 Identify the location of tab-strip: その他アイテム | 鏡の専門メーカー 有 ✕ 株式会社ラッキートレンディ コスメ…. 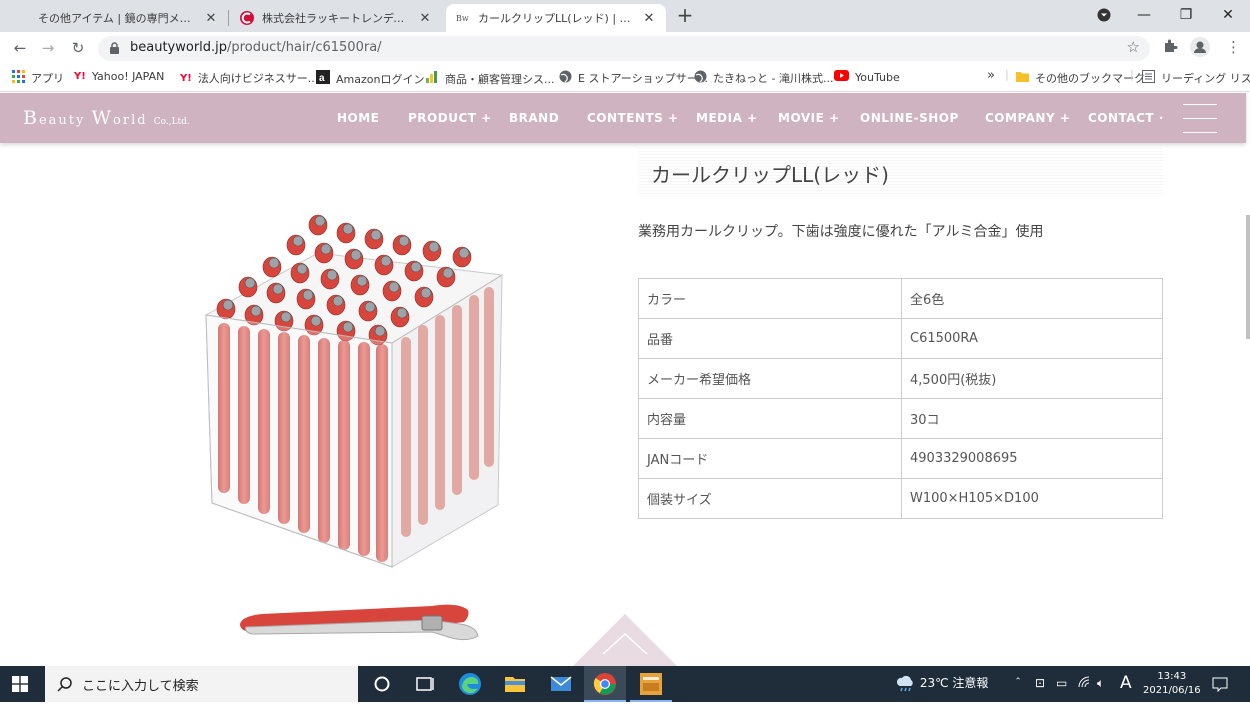
(625, 16).